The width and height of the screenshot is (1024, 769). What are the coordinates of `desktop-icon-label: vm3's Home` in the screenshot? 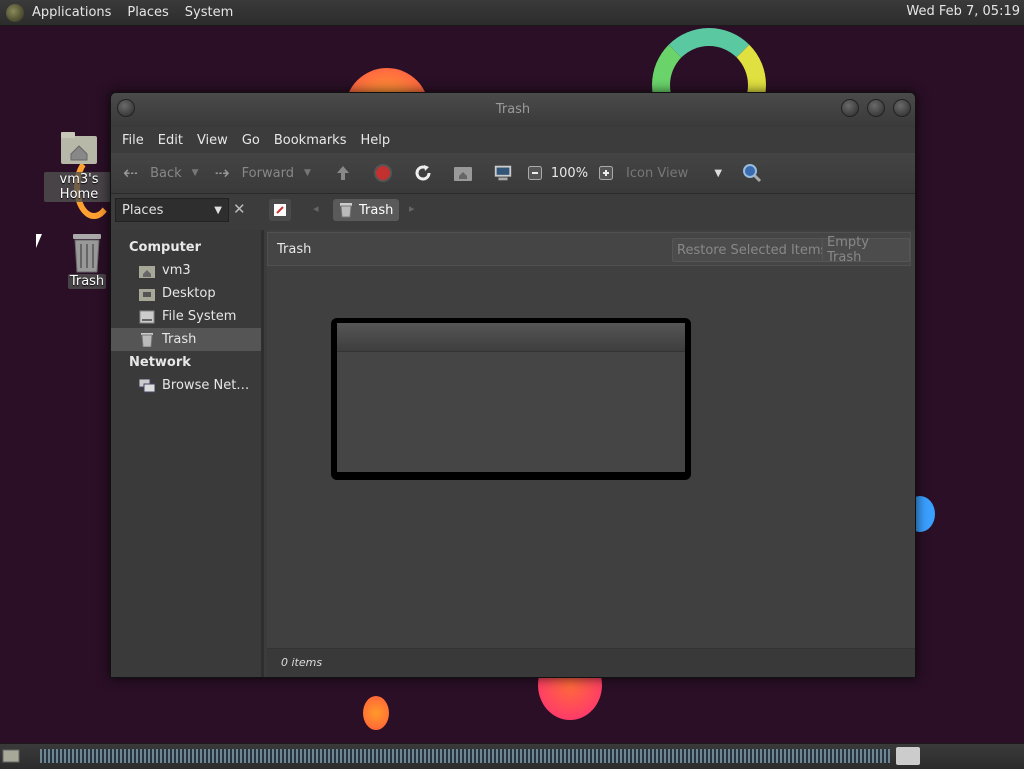 It's located at (79, 187).